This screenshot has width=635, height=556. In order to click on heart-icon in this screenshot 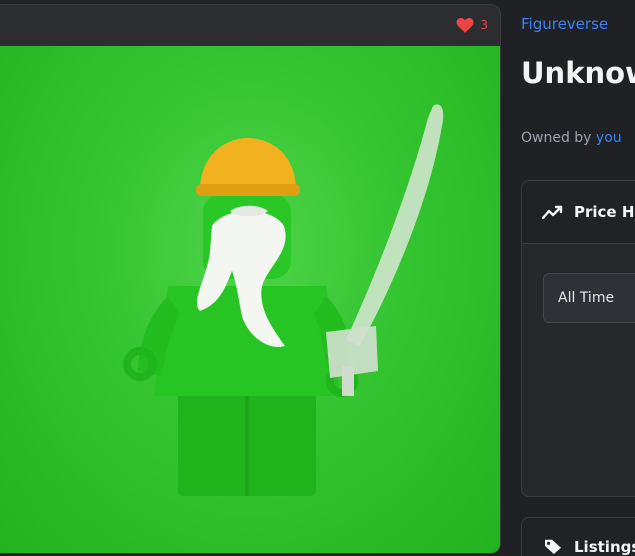, I will do `click(465, 25)`.